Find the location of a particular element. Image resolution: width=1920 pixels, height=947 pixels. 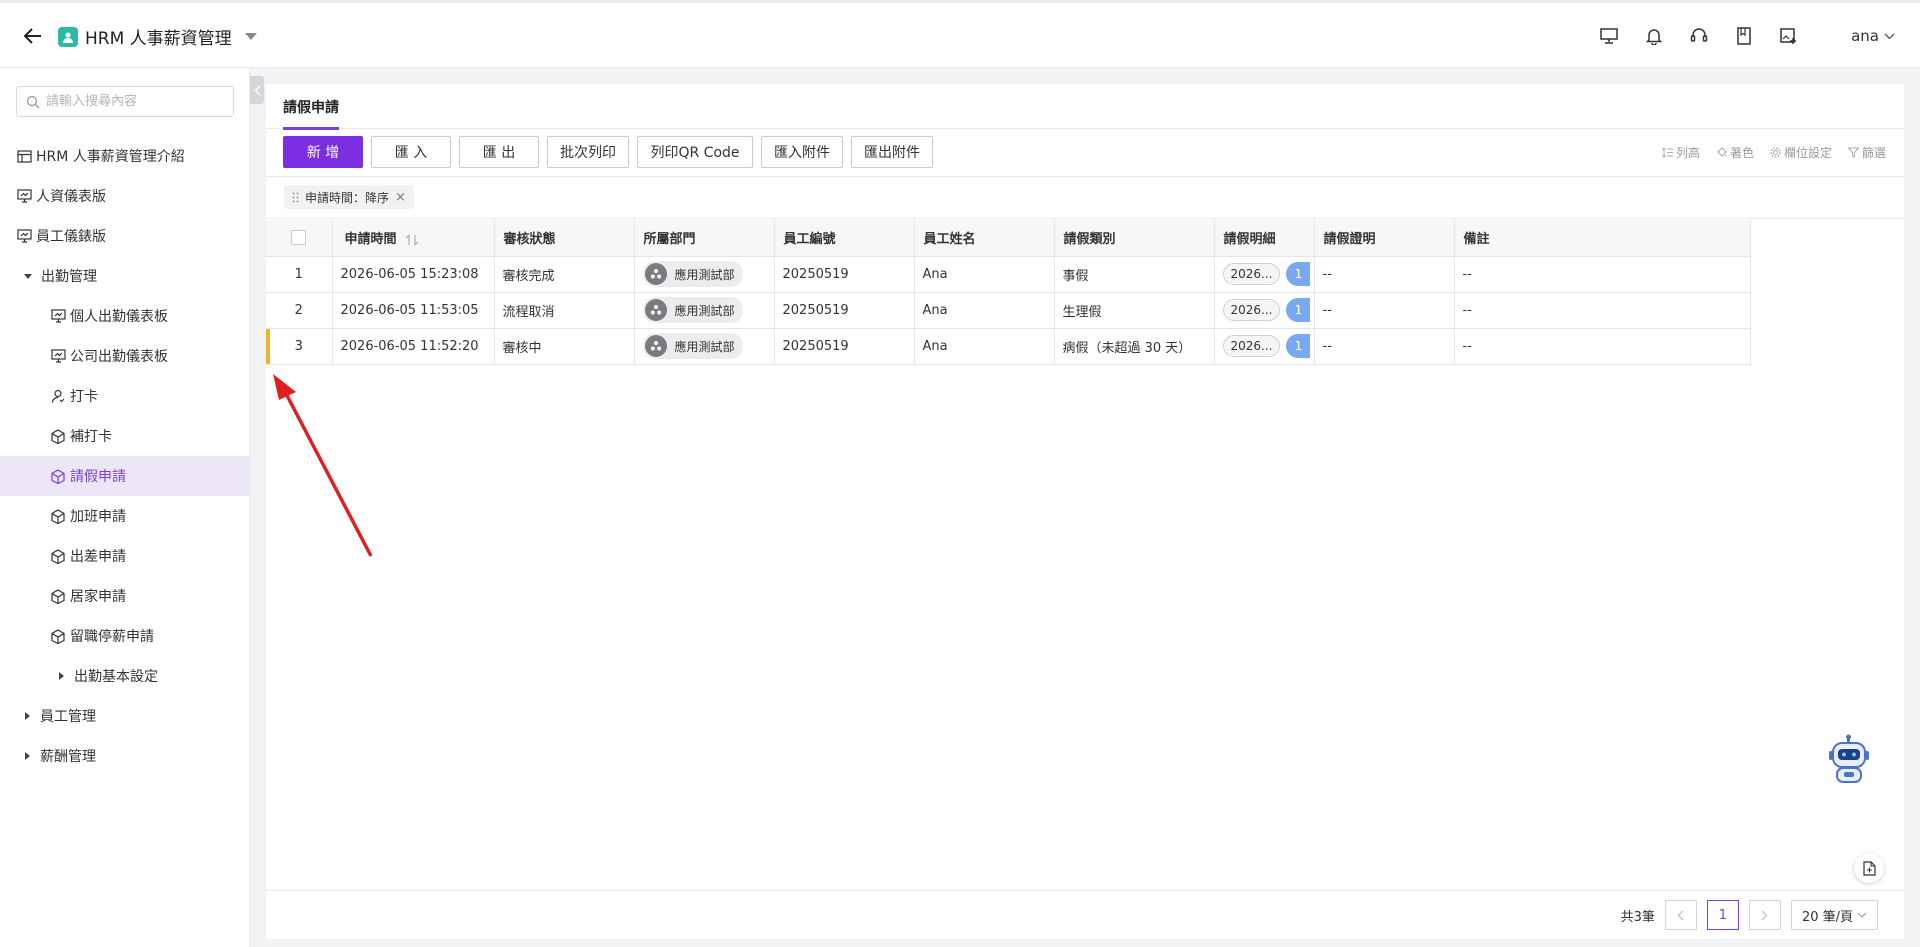

sidebar-search-input is located at coordinates (136, 101).